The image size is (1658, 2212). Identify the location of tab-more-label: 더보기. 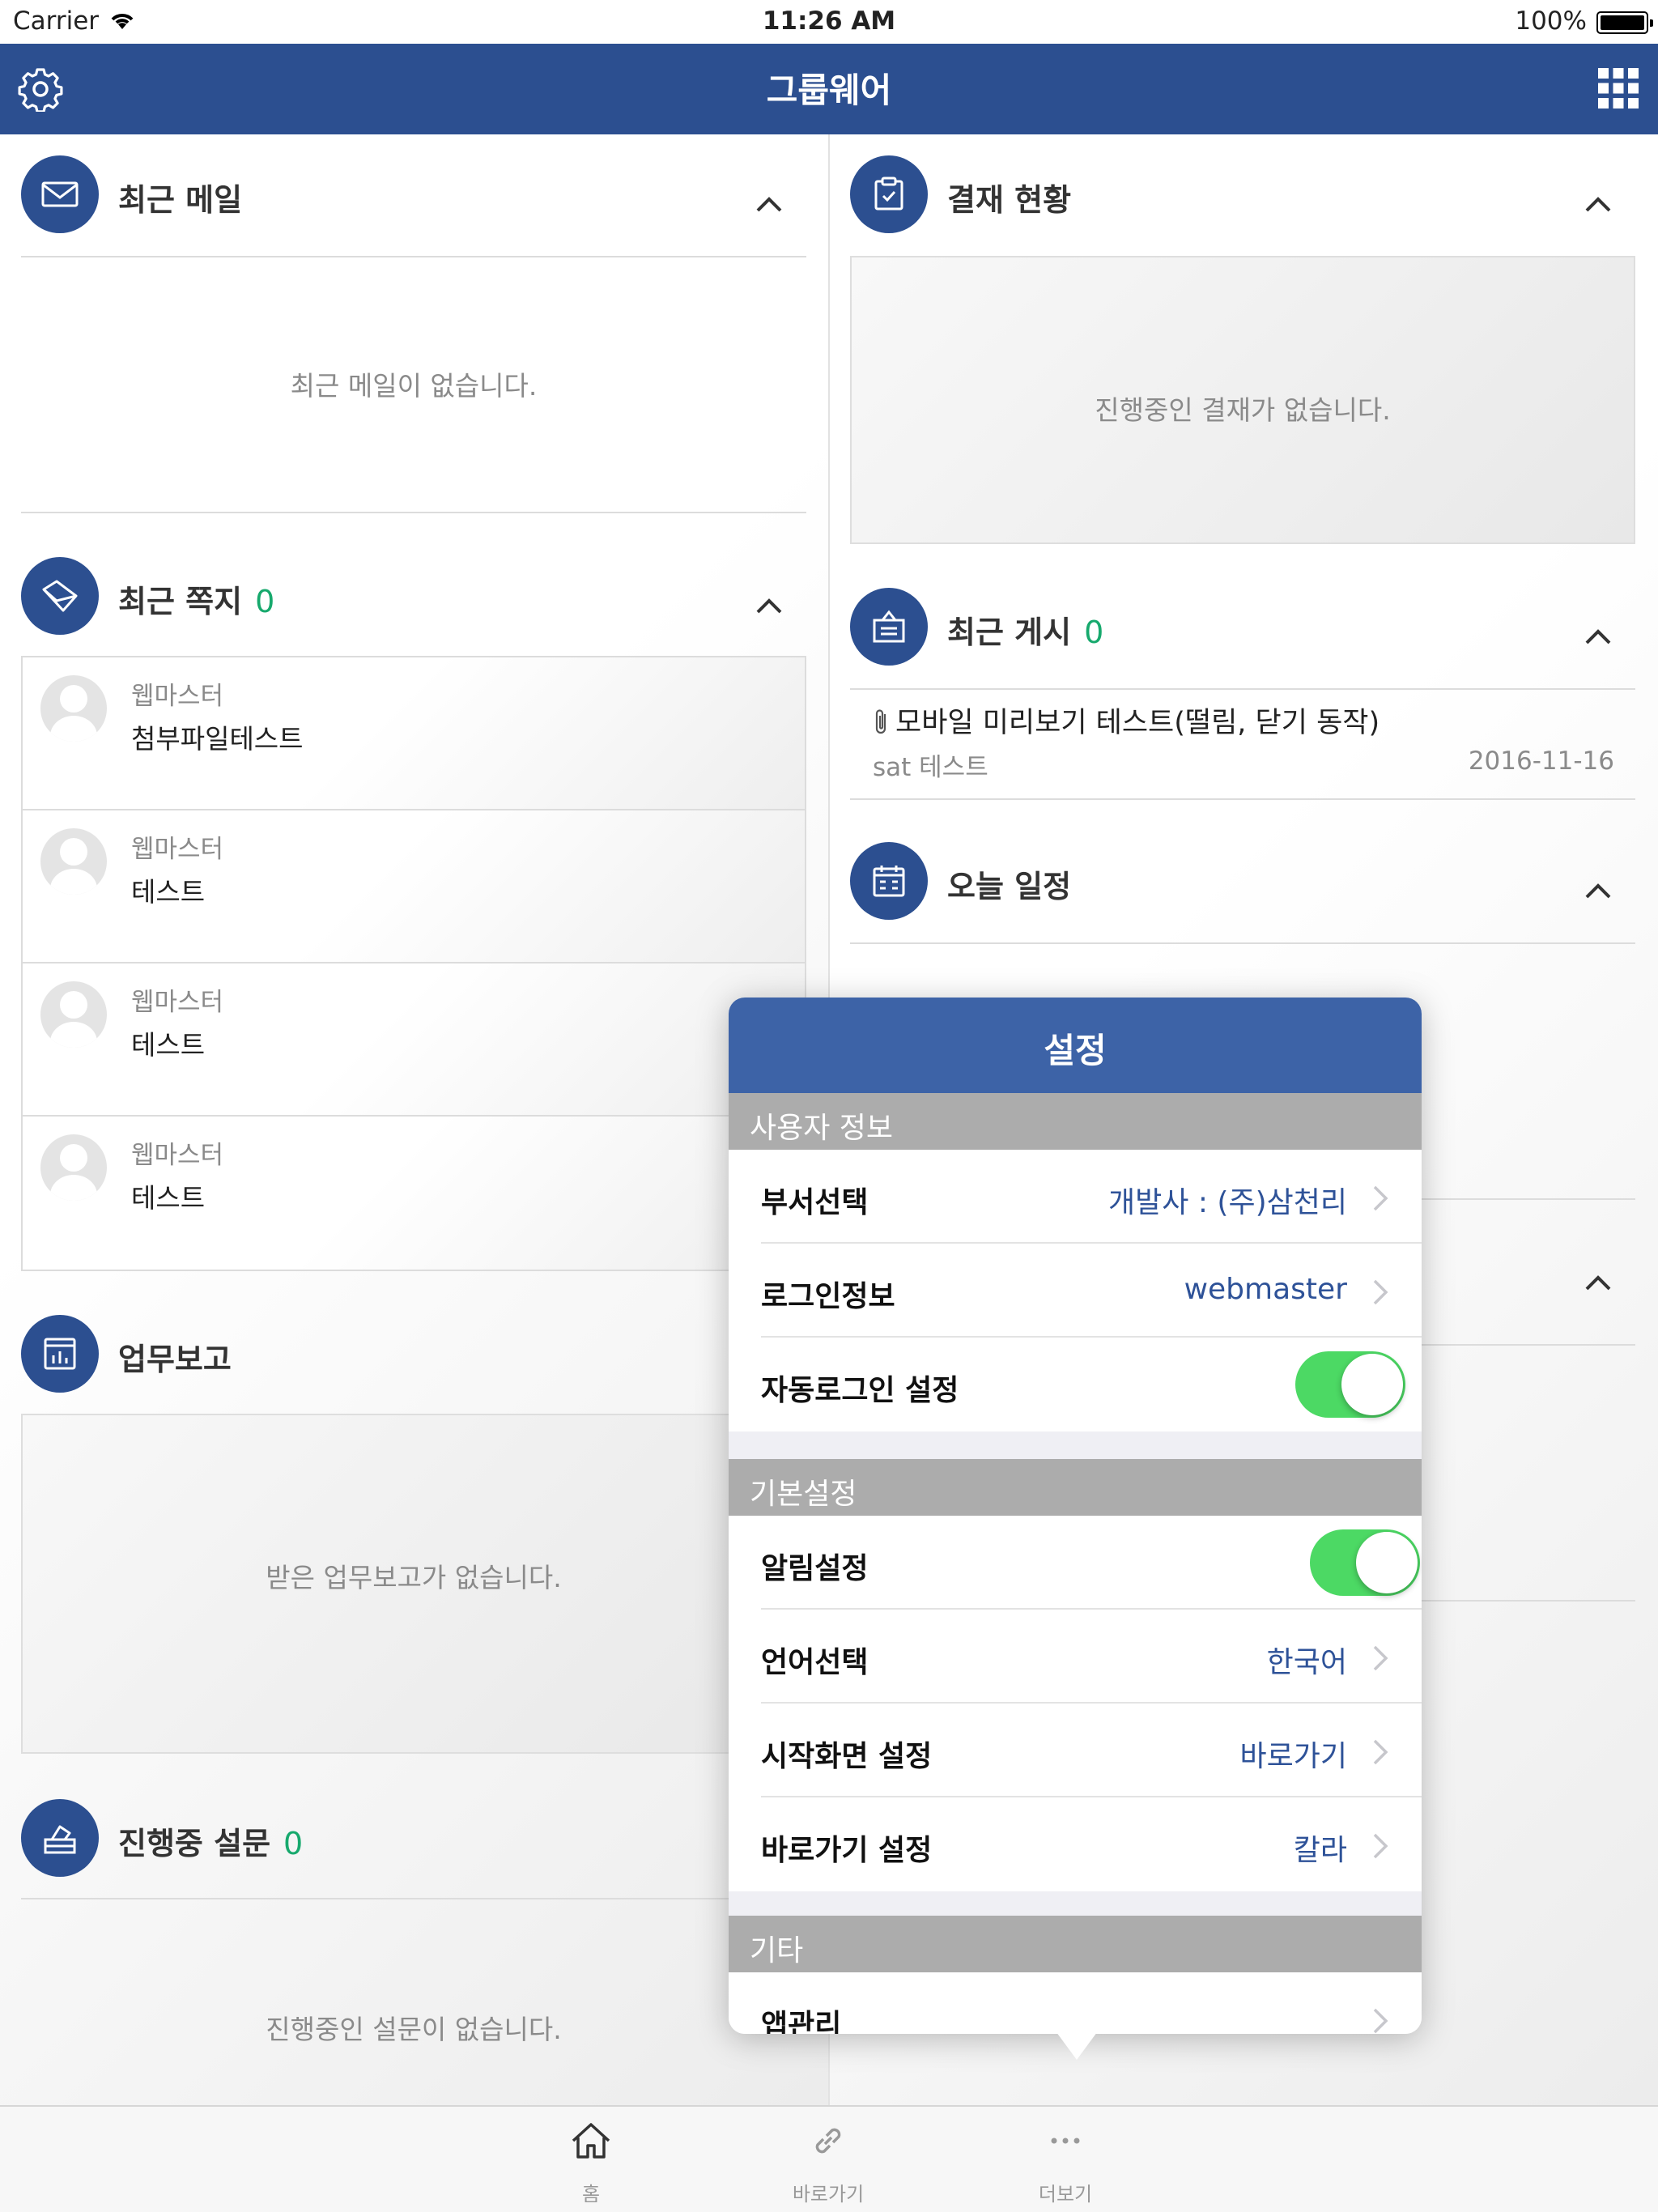
(1065, 2195).